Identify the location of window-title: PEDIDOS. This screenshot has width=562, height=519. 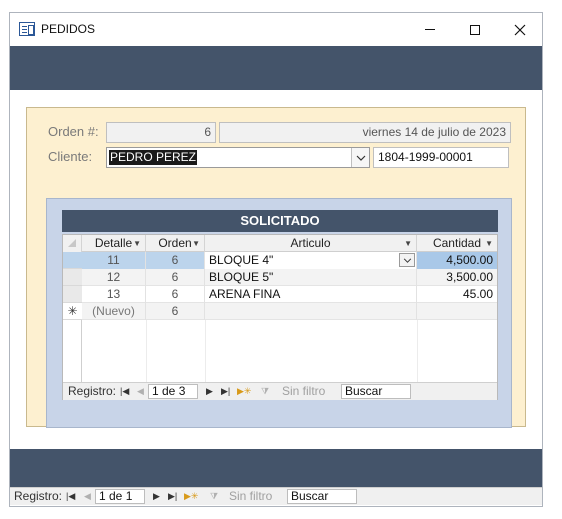
(68, 29).